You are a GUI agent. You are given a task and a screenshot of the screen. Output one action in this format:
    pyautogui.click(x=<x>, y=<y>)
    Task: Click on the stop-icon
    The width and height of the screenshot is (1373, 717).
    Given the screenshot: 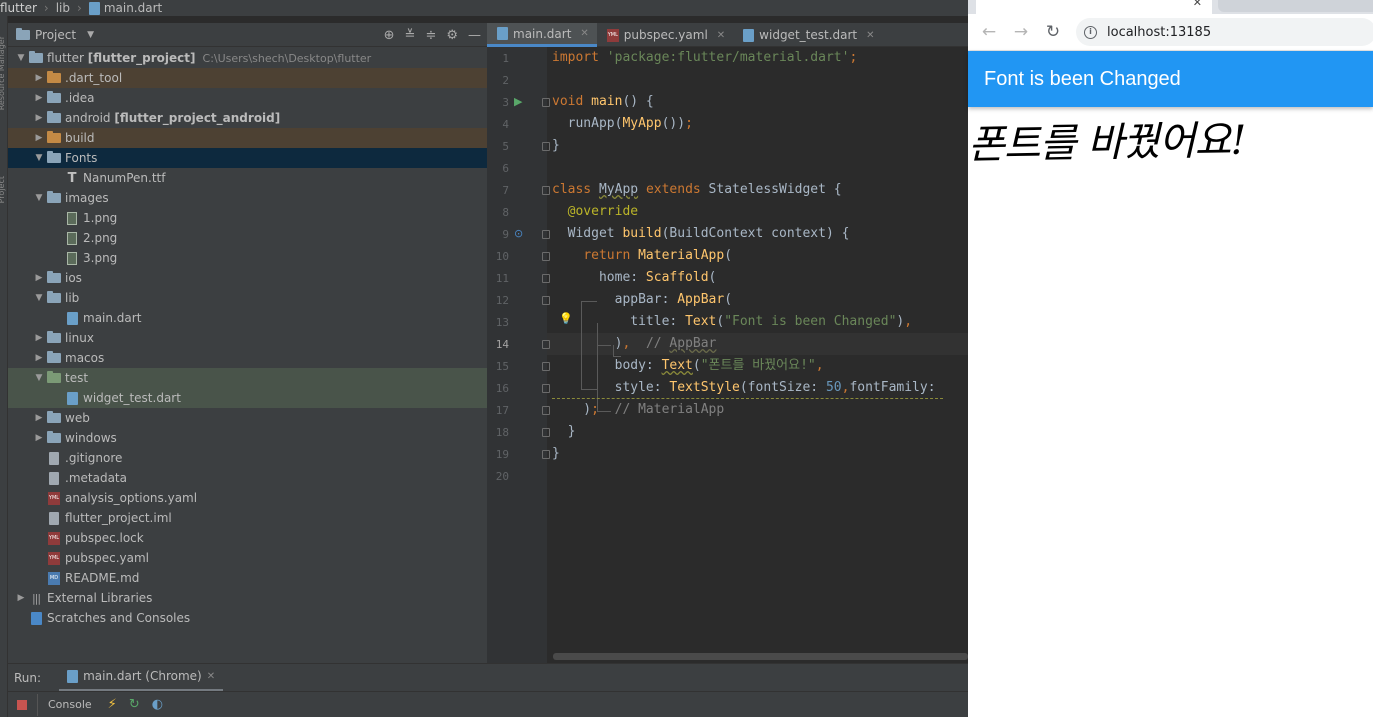 What is the action you would take?
    pyautogui.click(x=22, y=704)
    